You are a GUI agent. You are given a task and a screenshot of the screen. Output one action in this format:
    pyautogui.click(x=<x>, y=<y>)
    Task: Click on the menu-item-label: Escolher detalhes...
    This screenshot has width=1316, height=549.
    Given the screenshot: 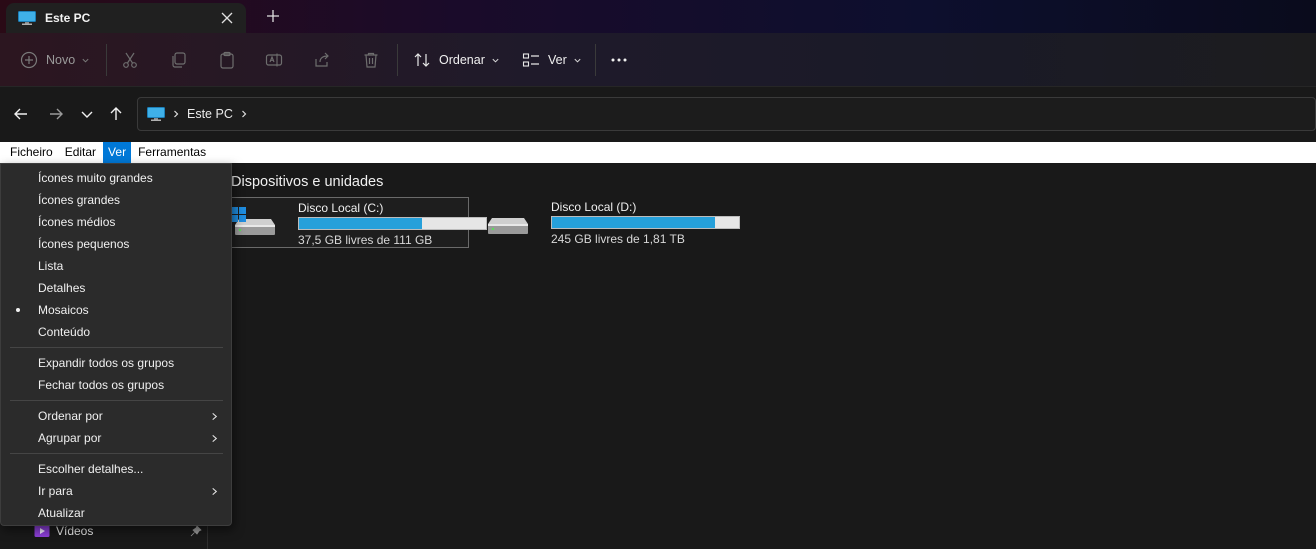 What is the action you would take?
    pyautogui.click(x=91, y=469)
    